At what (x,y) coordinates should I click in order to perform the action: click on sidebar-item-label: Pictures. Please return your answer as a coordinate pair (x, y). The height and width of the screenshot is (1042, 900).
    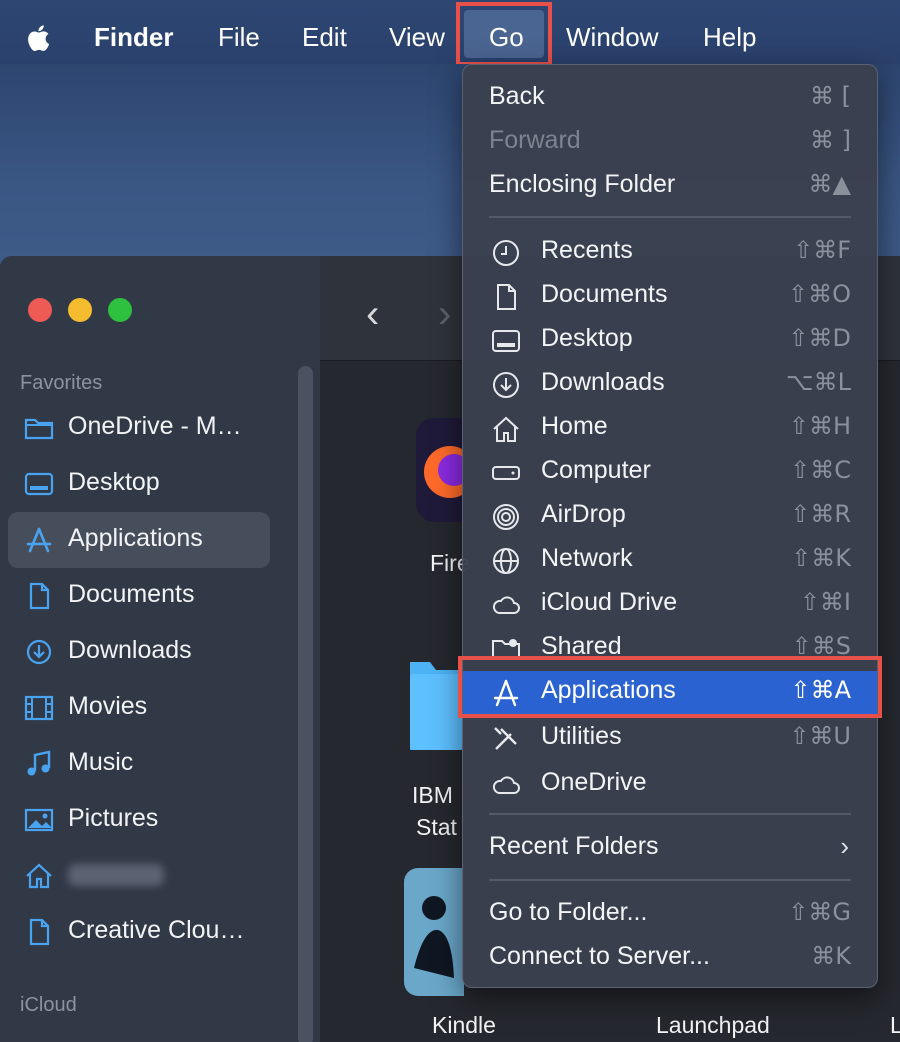
    Looking at the image, I should click on (113, 818).